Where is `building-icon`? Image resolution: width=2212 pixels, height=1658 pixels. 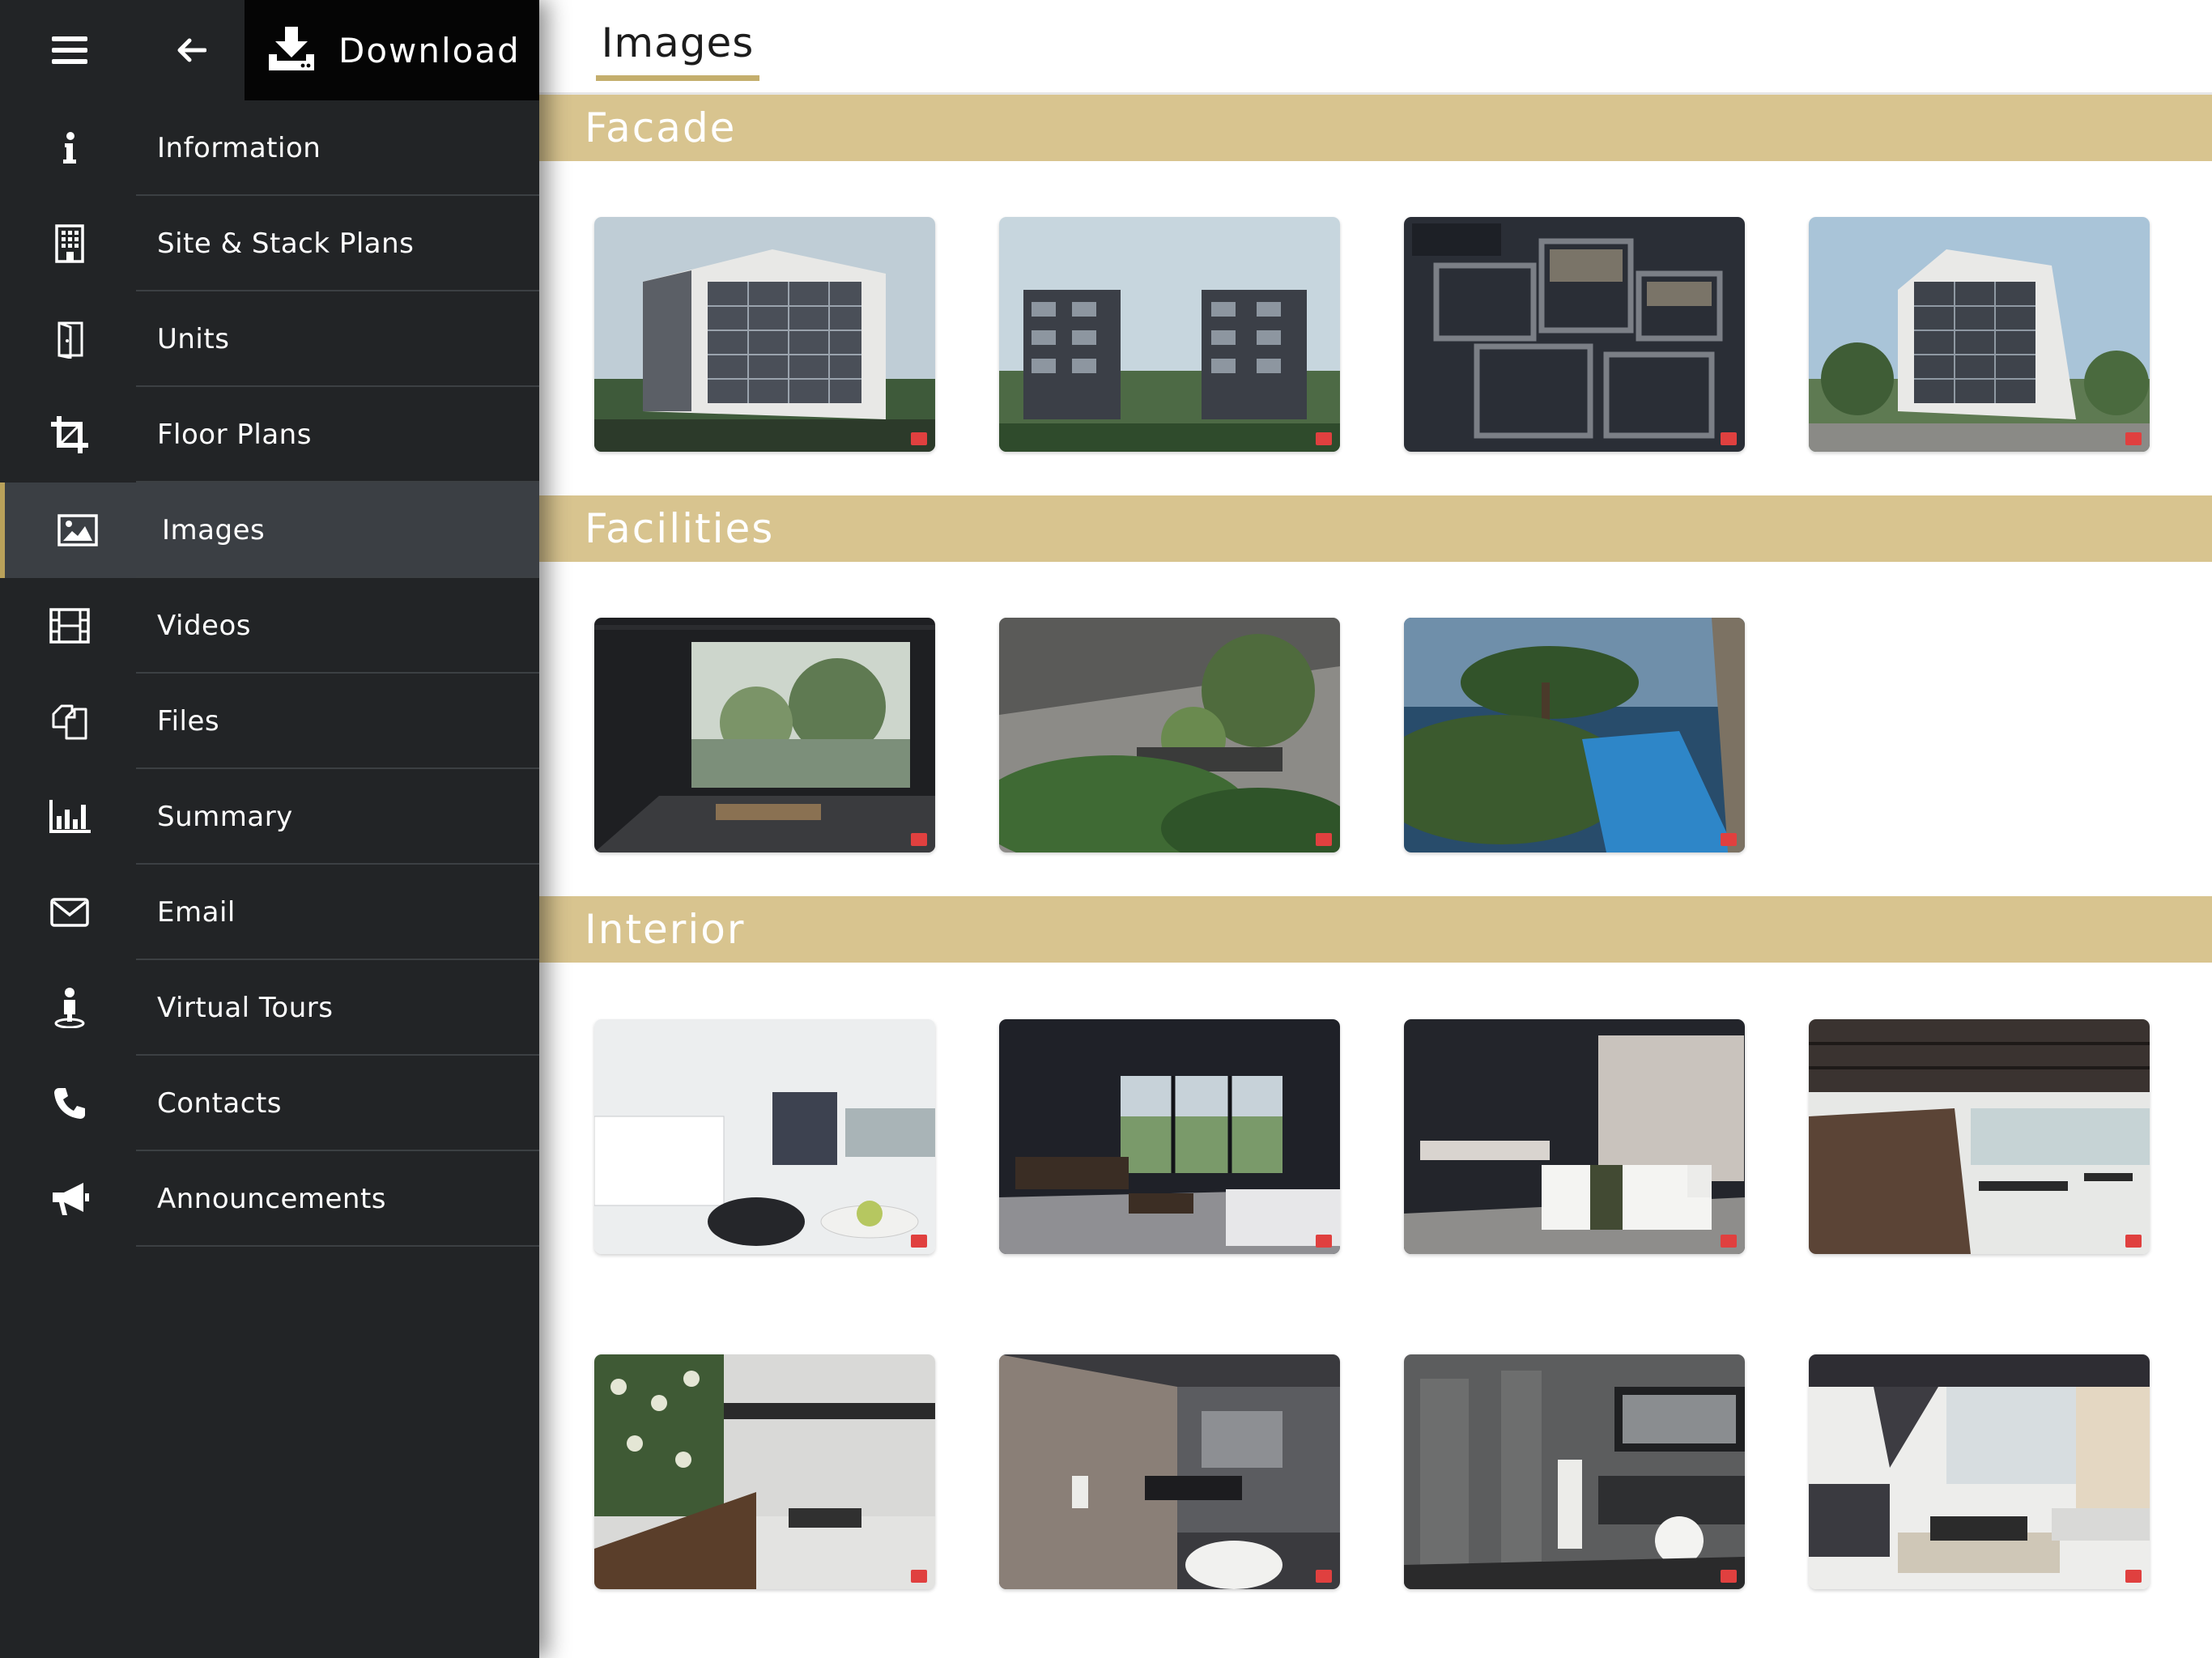
building-icon is located at coordinates (70, 243).